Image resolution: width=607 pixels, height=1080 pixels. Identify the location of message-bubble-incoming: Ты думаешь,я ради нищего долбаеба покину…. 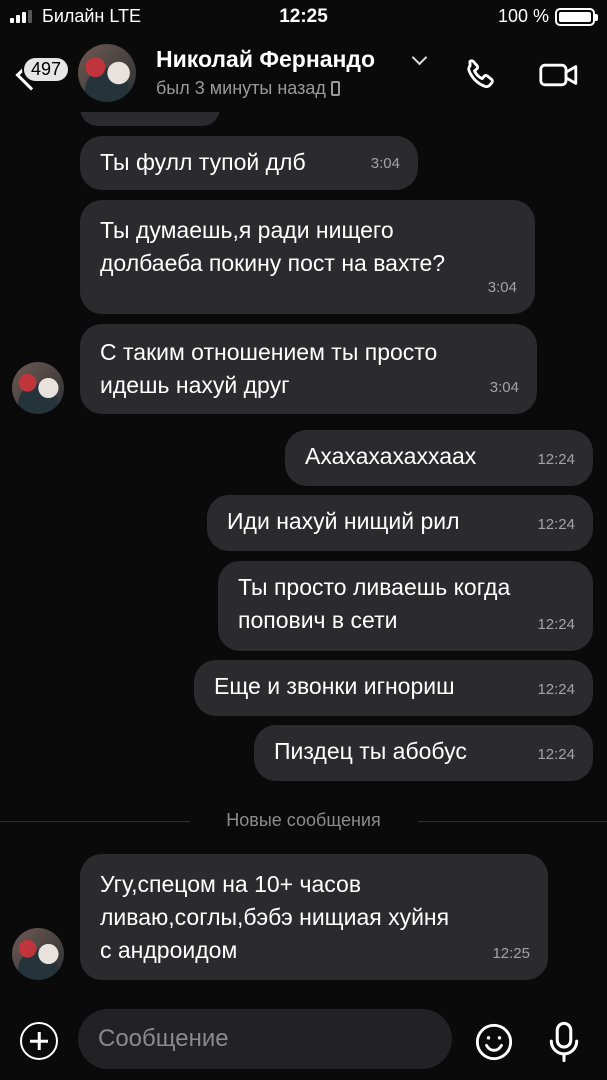
(307, 257).